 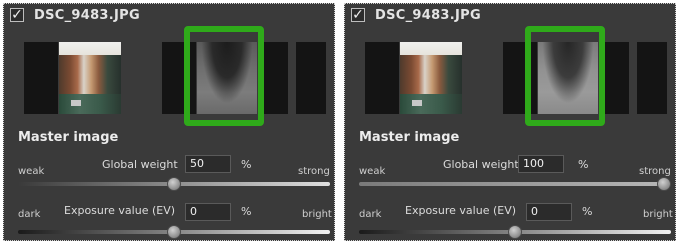 What do you see at coordinates (208, 164) in the screenshot?
I see `global-weight-input: 50` at bounding box center [208, 164].